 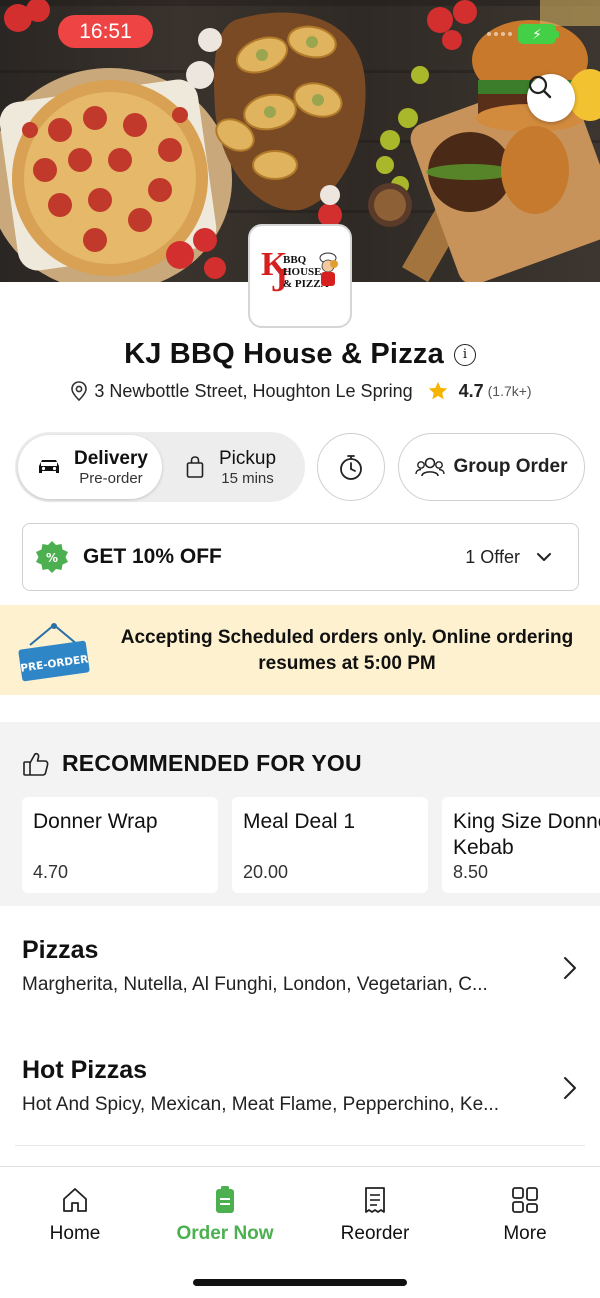 What do you see at coordinates (525, 1233) in the screenshot?
I see `tab-more-label: More` at bounding box center [525, 1233].